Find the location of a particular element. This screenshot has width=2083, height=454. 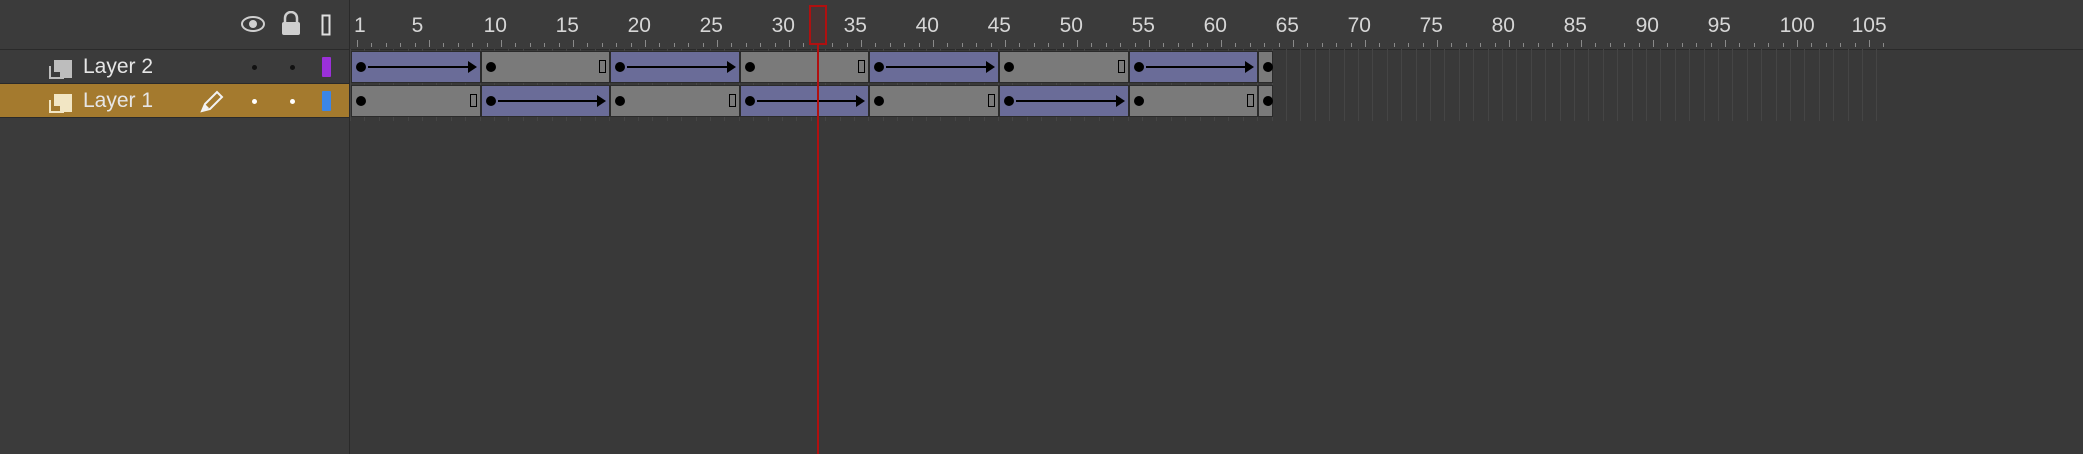

ruler-label: 90 is located at coordinates (1647, 25).